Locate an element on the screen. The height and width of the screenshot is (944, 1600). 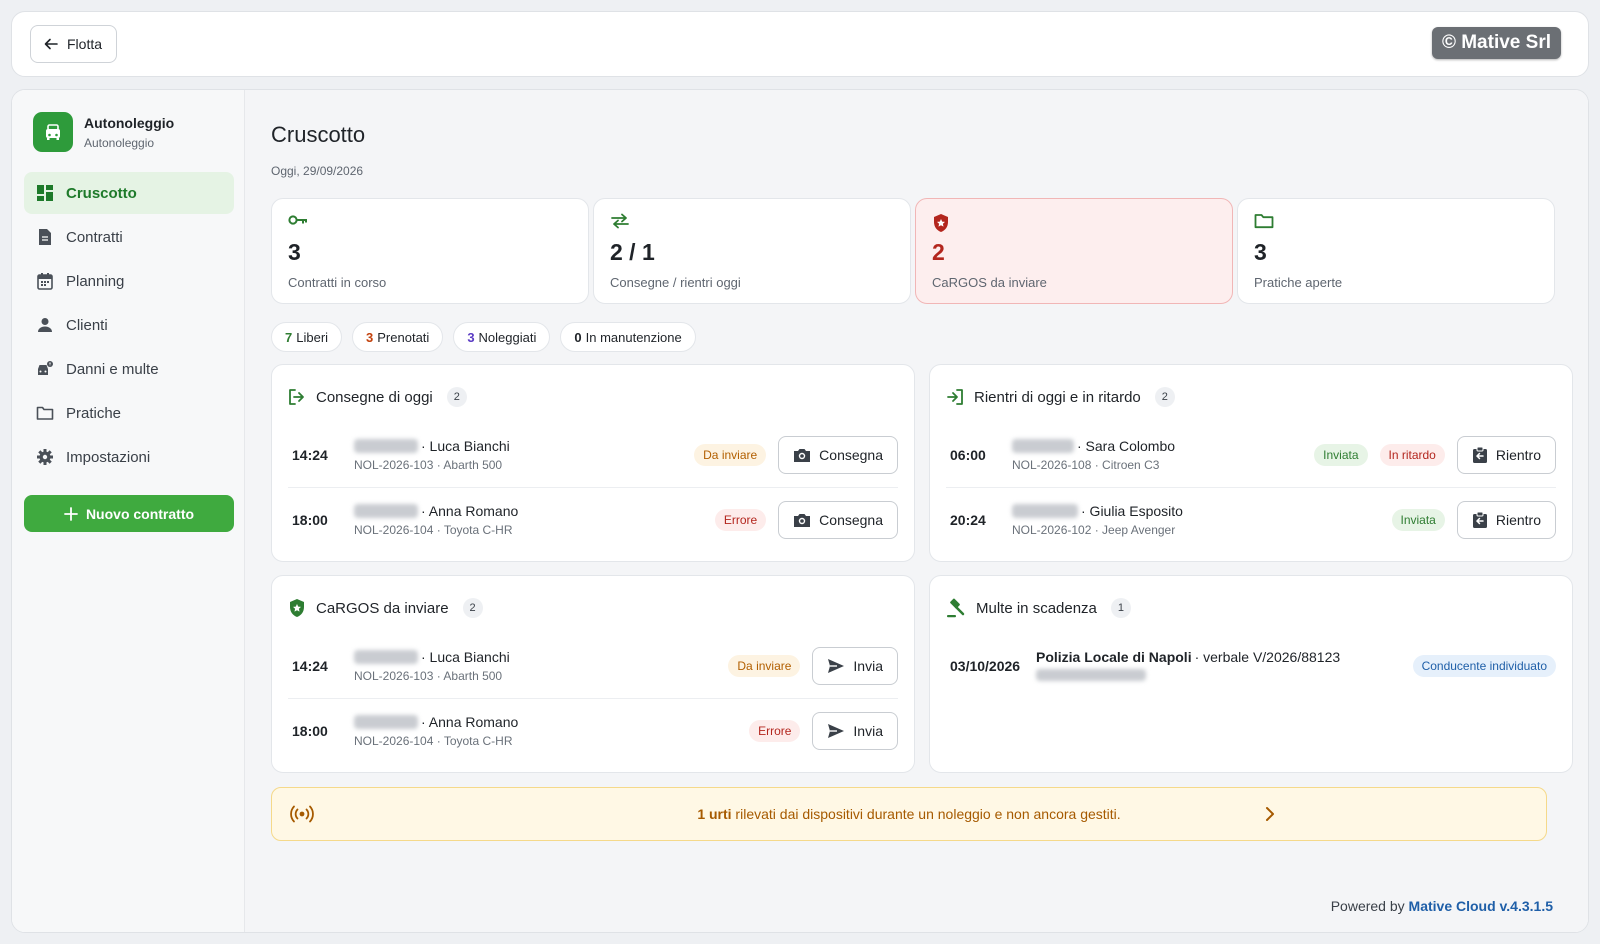
stat-value: 2 is located at coordinates (938, 252).